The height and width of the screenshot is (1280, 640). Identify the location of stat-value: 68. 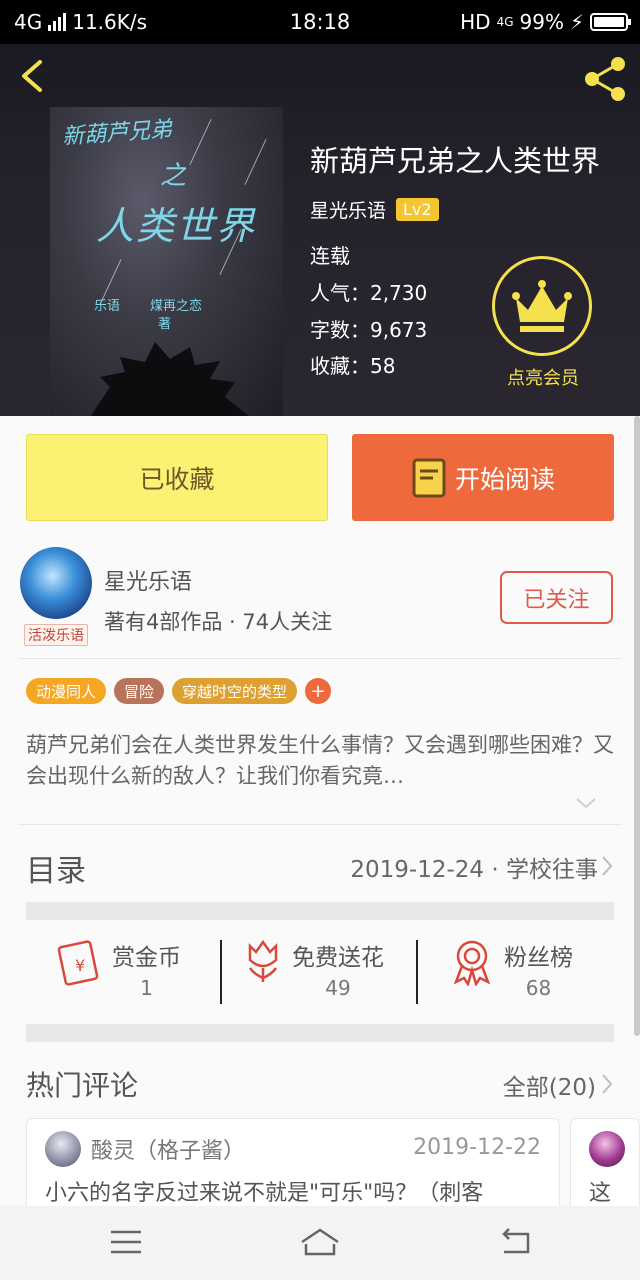
(538, 988).